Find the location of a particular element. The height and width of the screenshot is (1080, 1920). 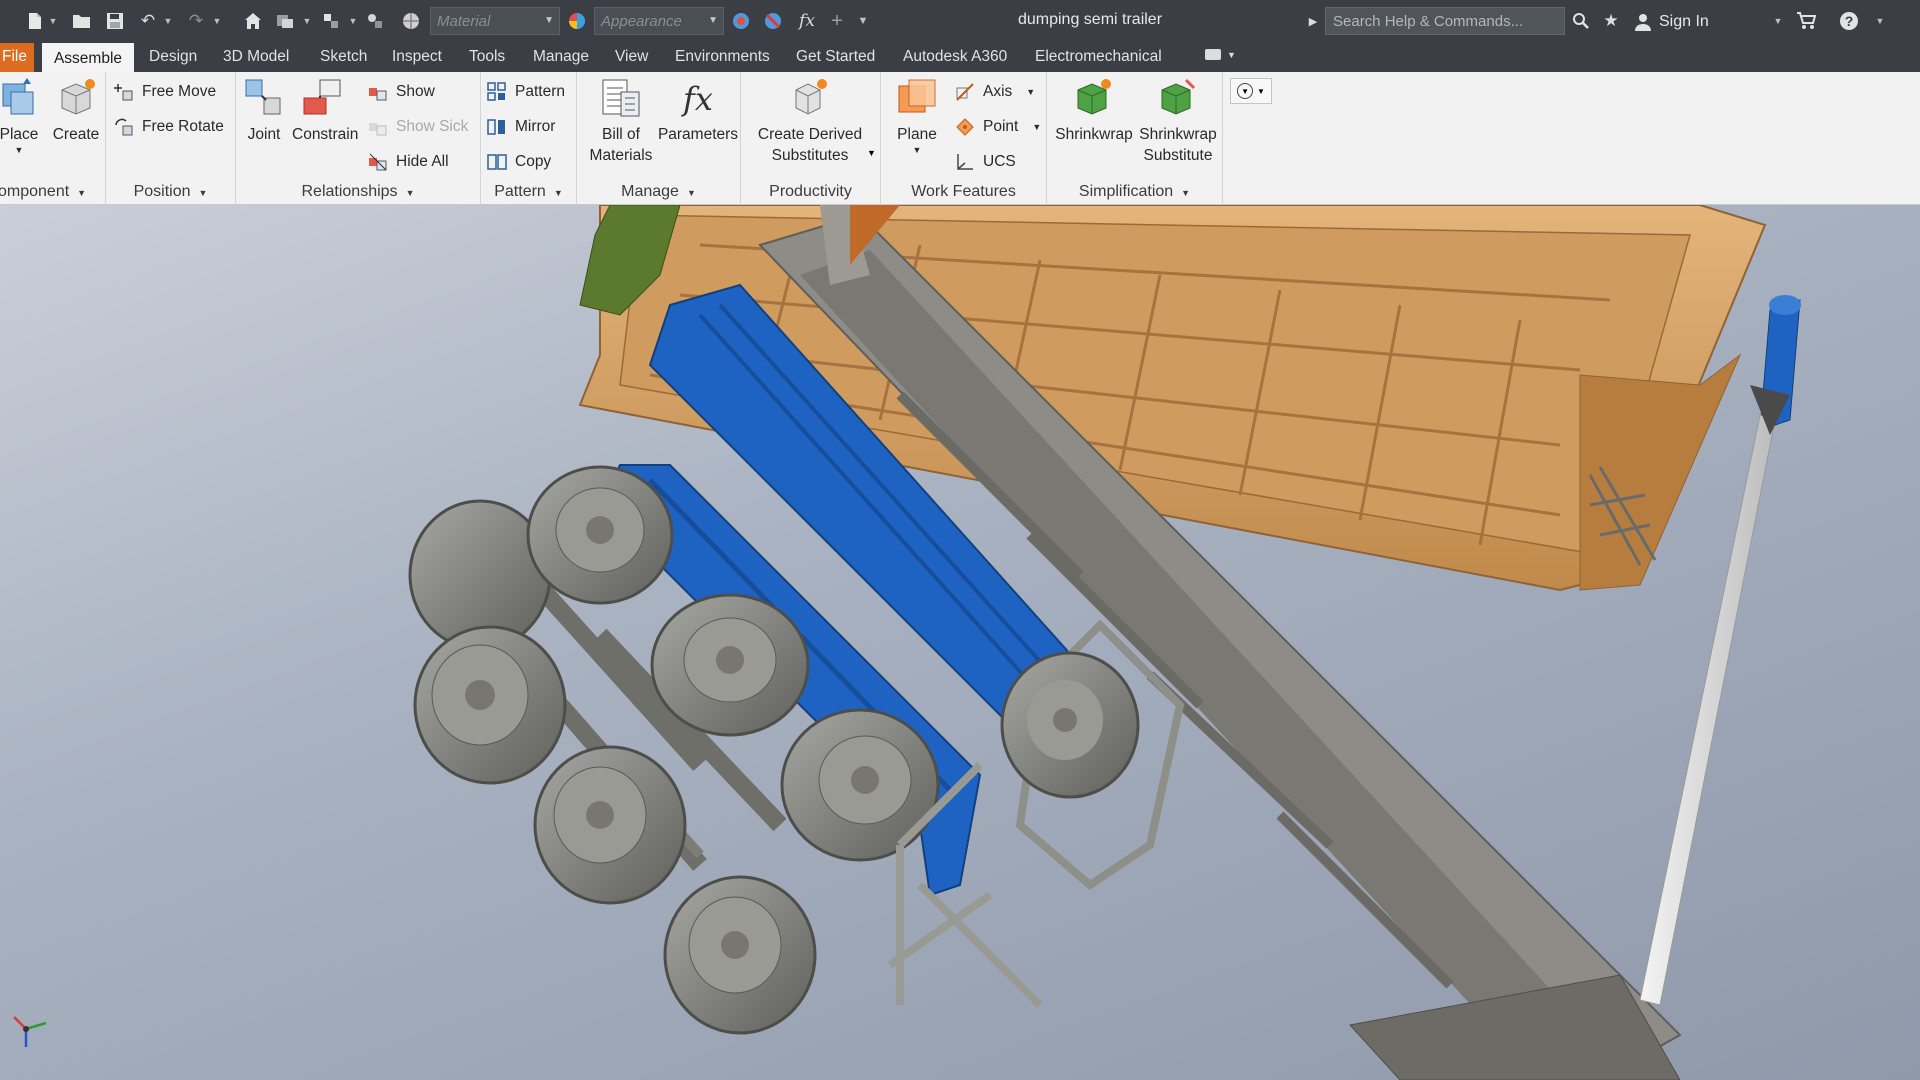

open-icon is located at coordinates (82, 21).